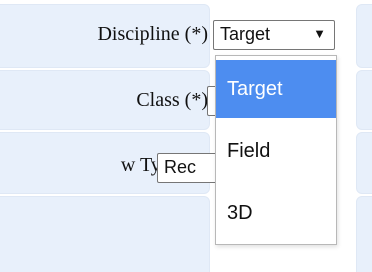  Describe the element at coordinates (276, 213) in the screenshot. I see `option-3d: 3D` at that location.